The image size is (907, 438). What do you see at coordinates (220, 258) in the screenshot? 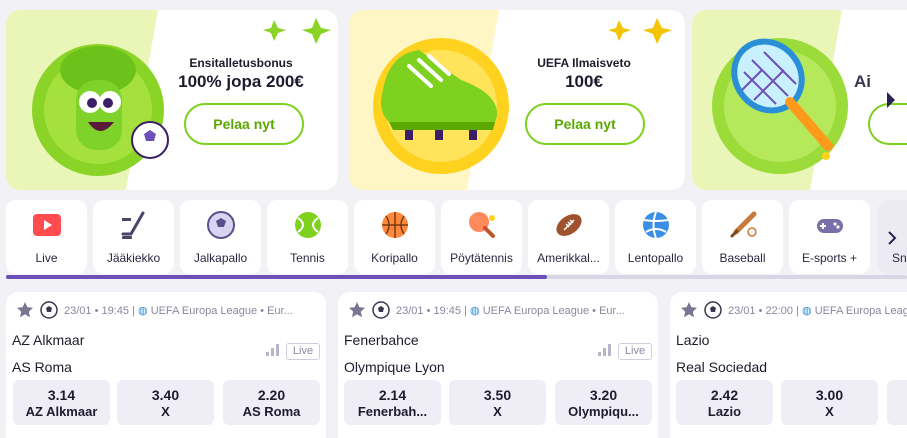
I see `sport-label: Jalkapallo` at bounding box center [220, 258].